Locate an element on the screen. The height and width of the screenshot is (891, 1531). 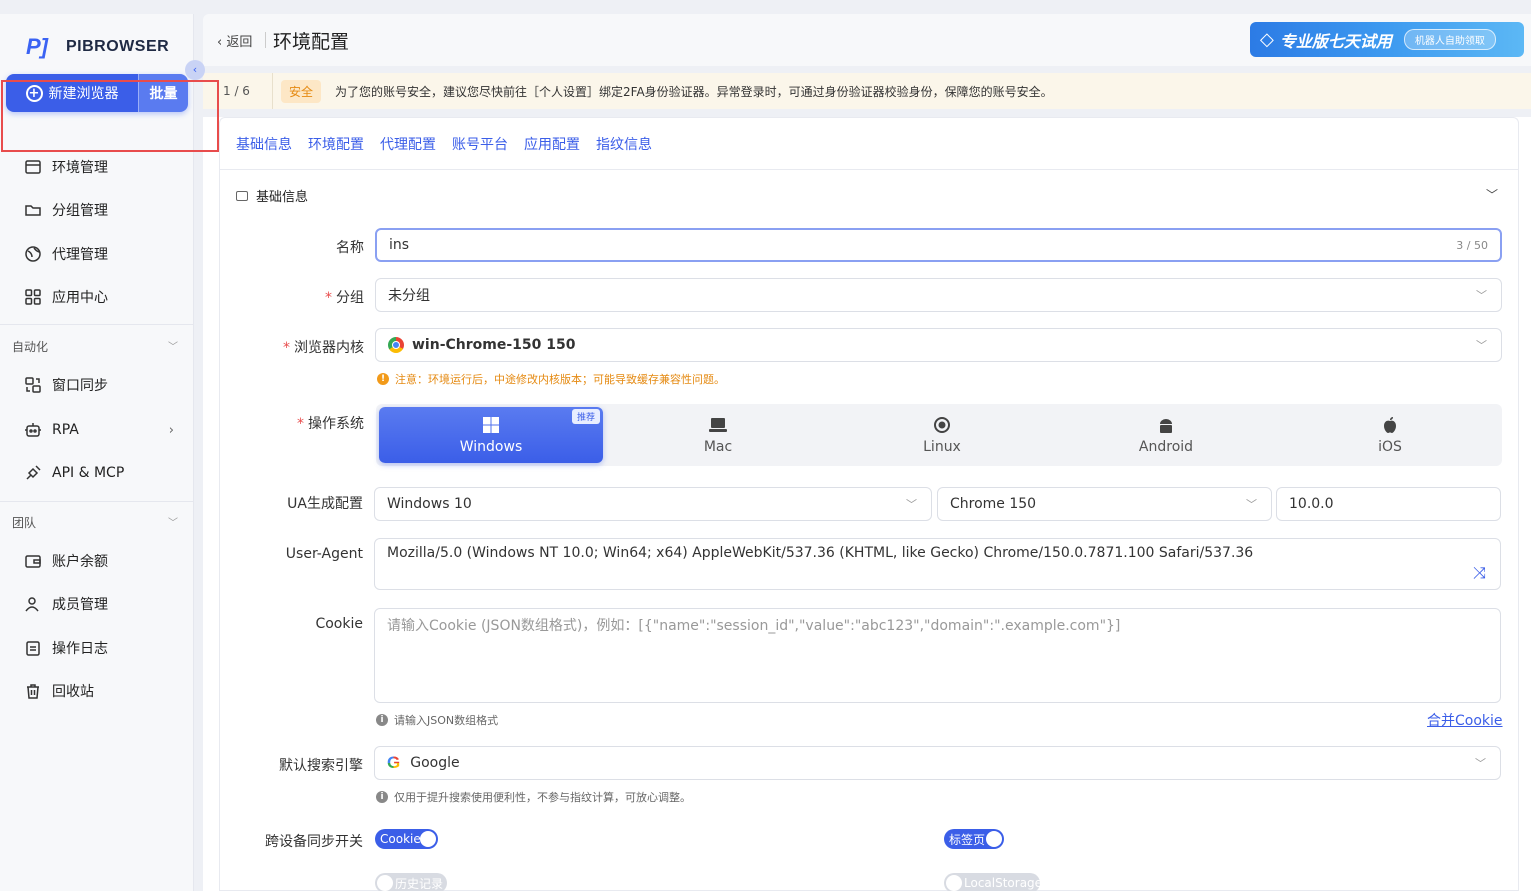
tab-app-config: 应用配置 is located at coordinates (552, 144).